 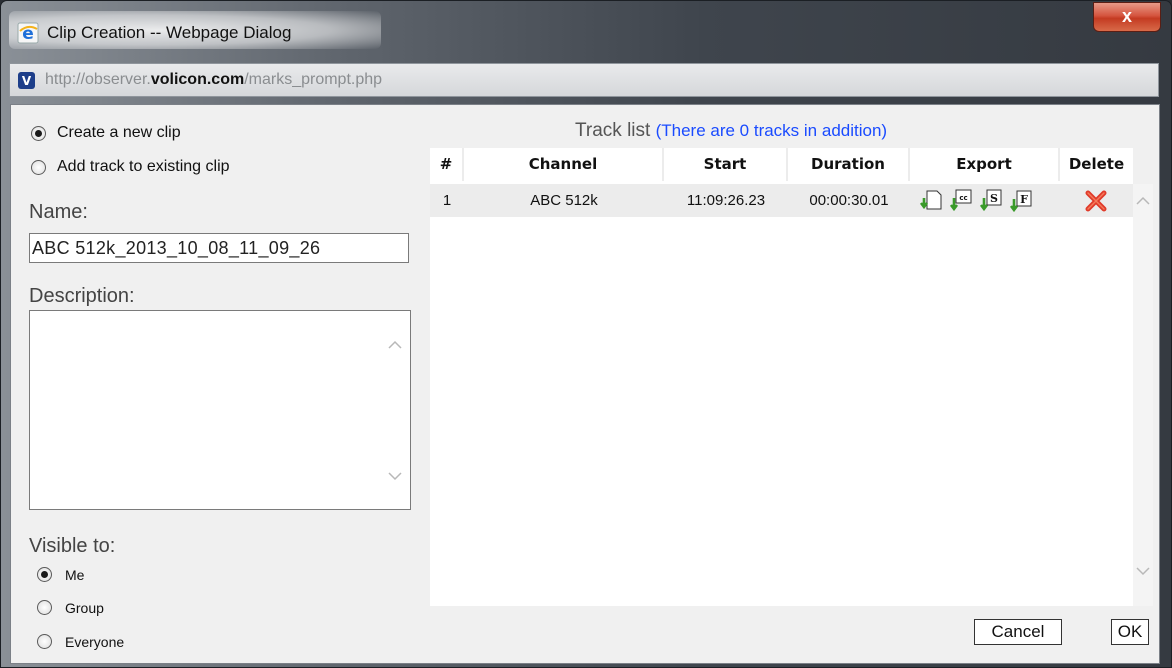 What do you see at coordinates (44, 574) in the screenshot?
I see `visible-me-radio` at bounding box center [44, 574].